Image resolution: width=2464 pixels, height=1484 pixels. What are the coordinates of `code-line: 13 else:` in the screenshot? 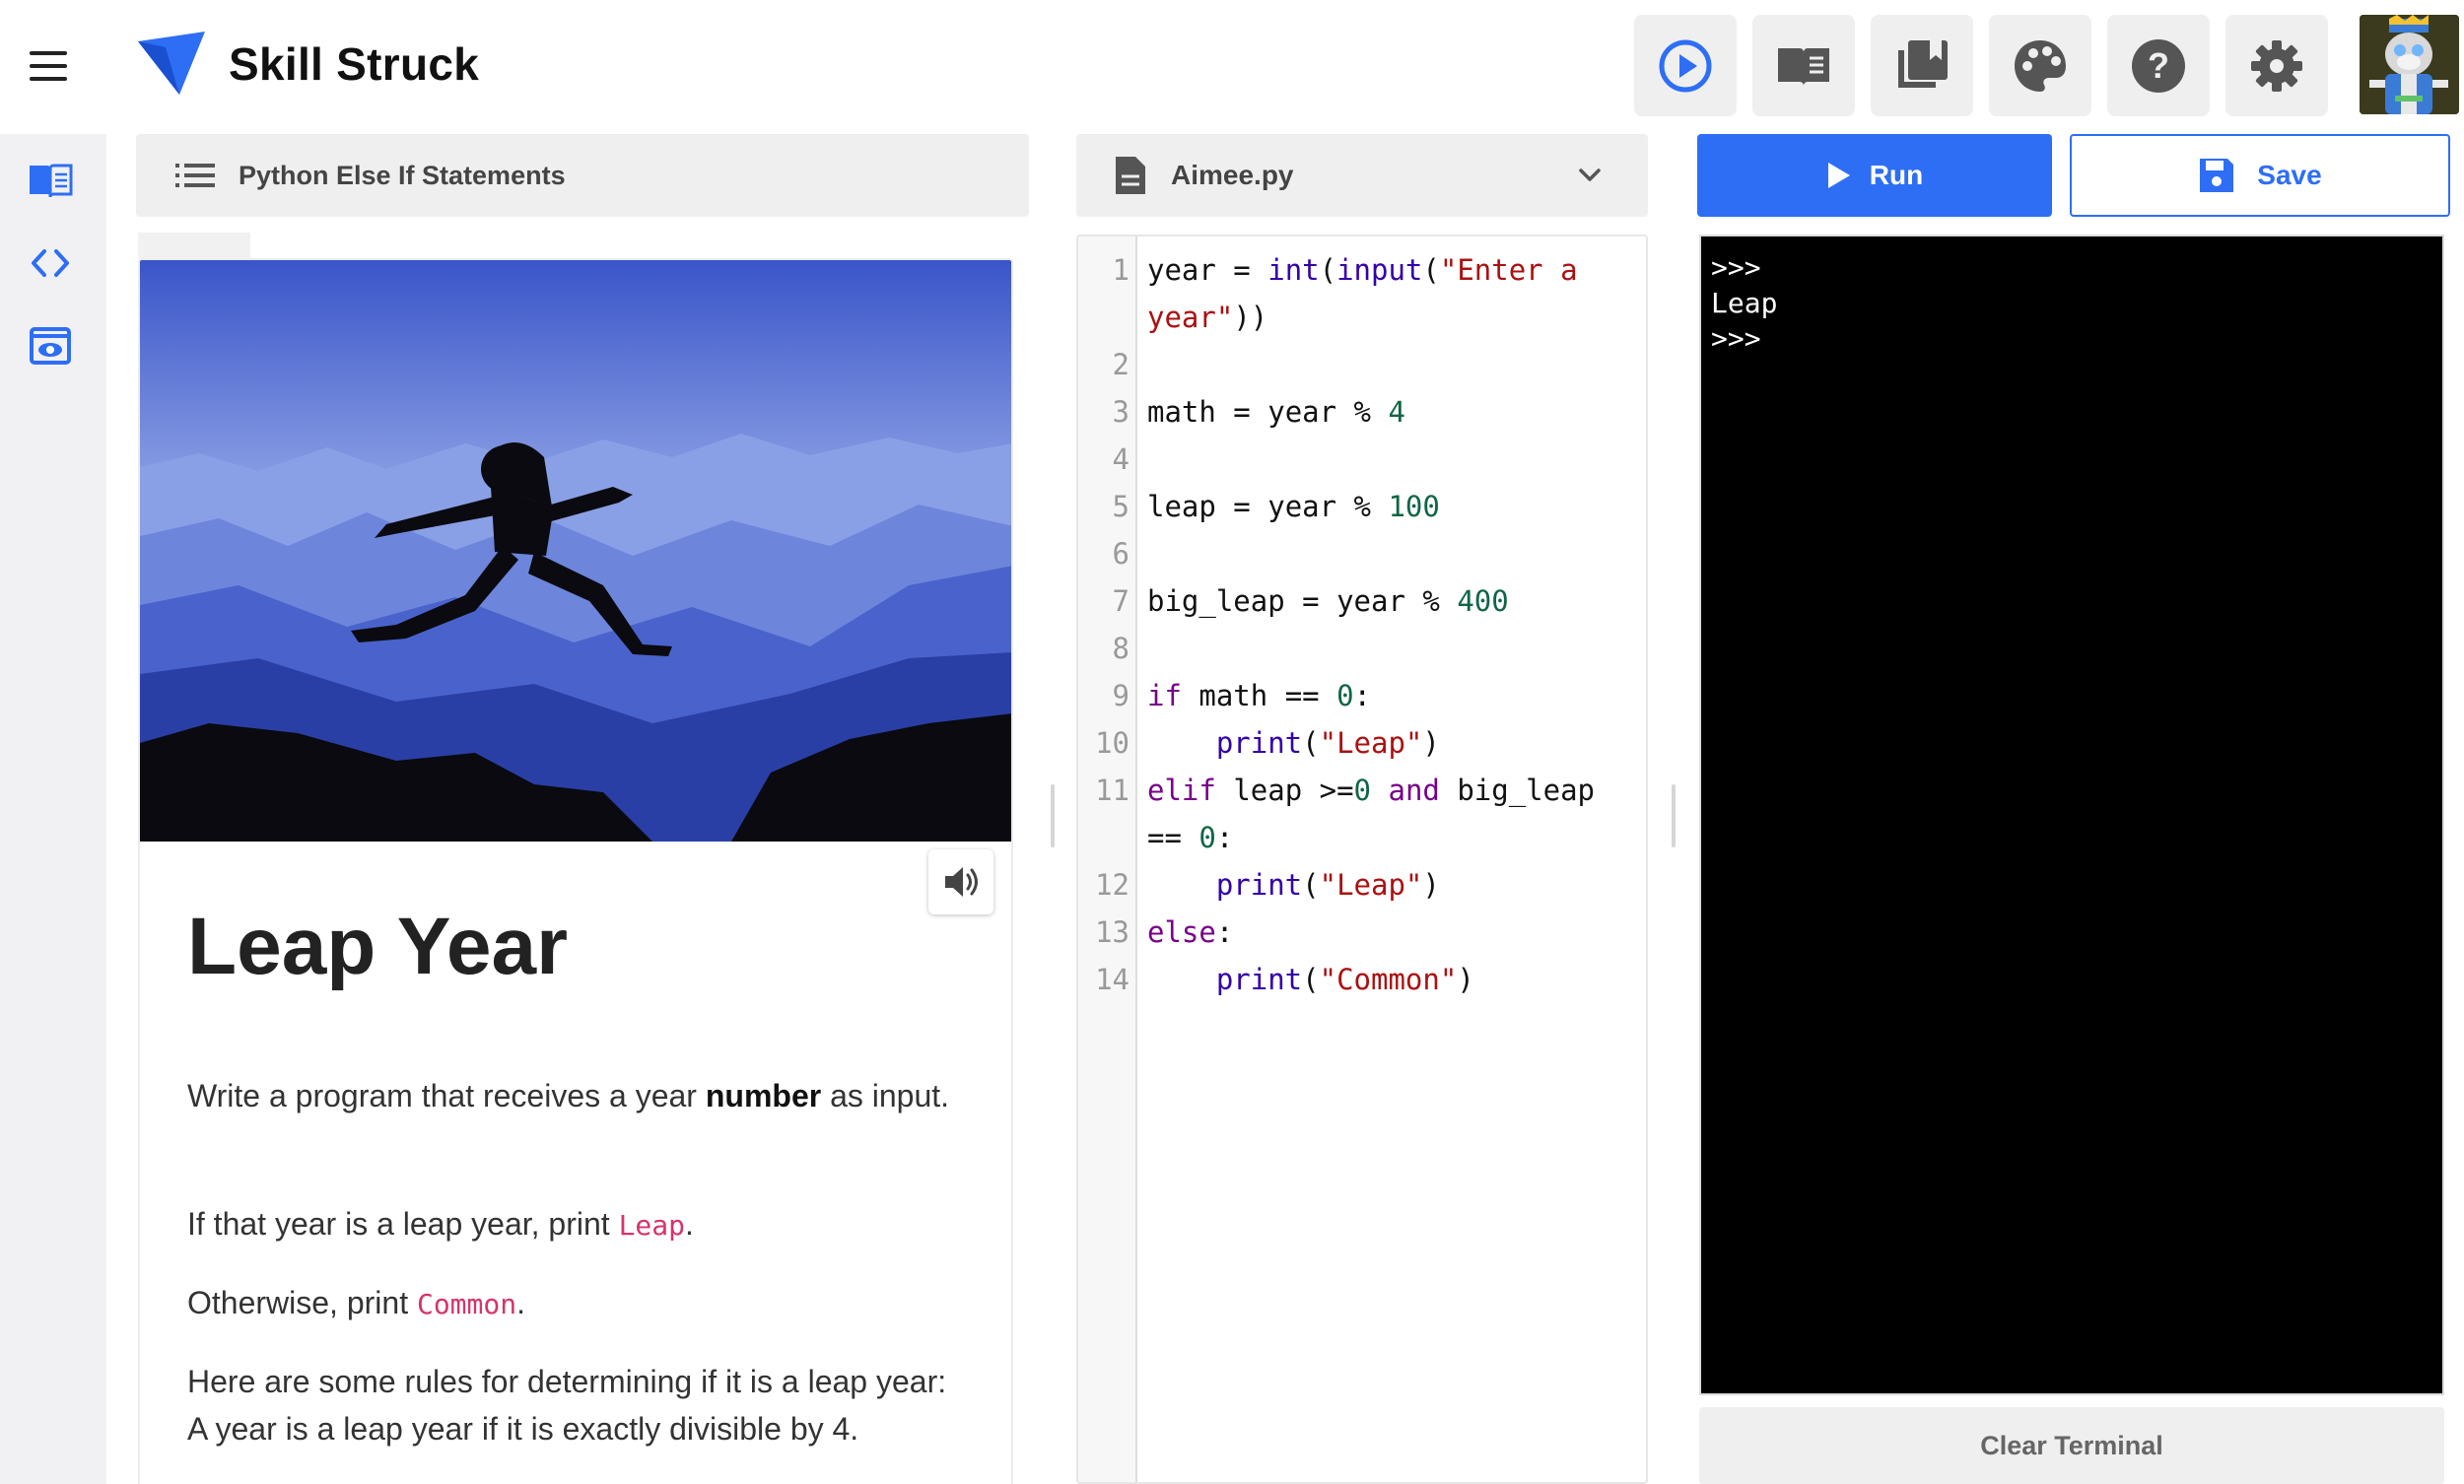 It's located at (1362, 932).